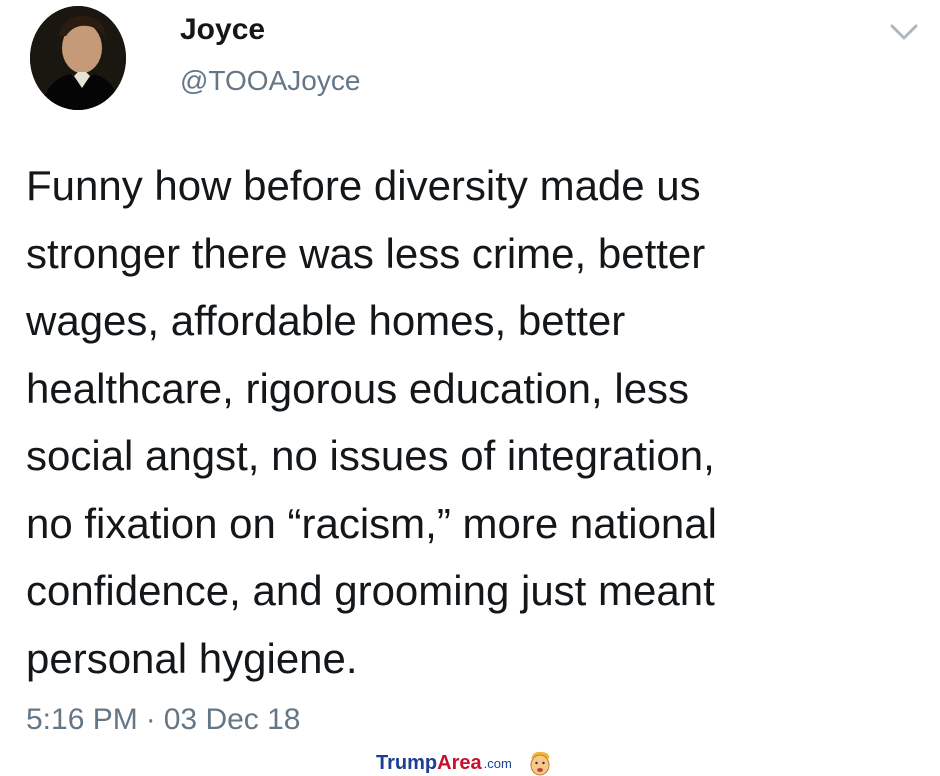 This screenshot has height=776, width=940. I want to click on tweet-text-line: wages, affordable homes, better, so click(326, 320).